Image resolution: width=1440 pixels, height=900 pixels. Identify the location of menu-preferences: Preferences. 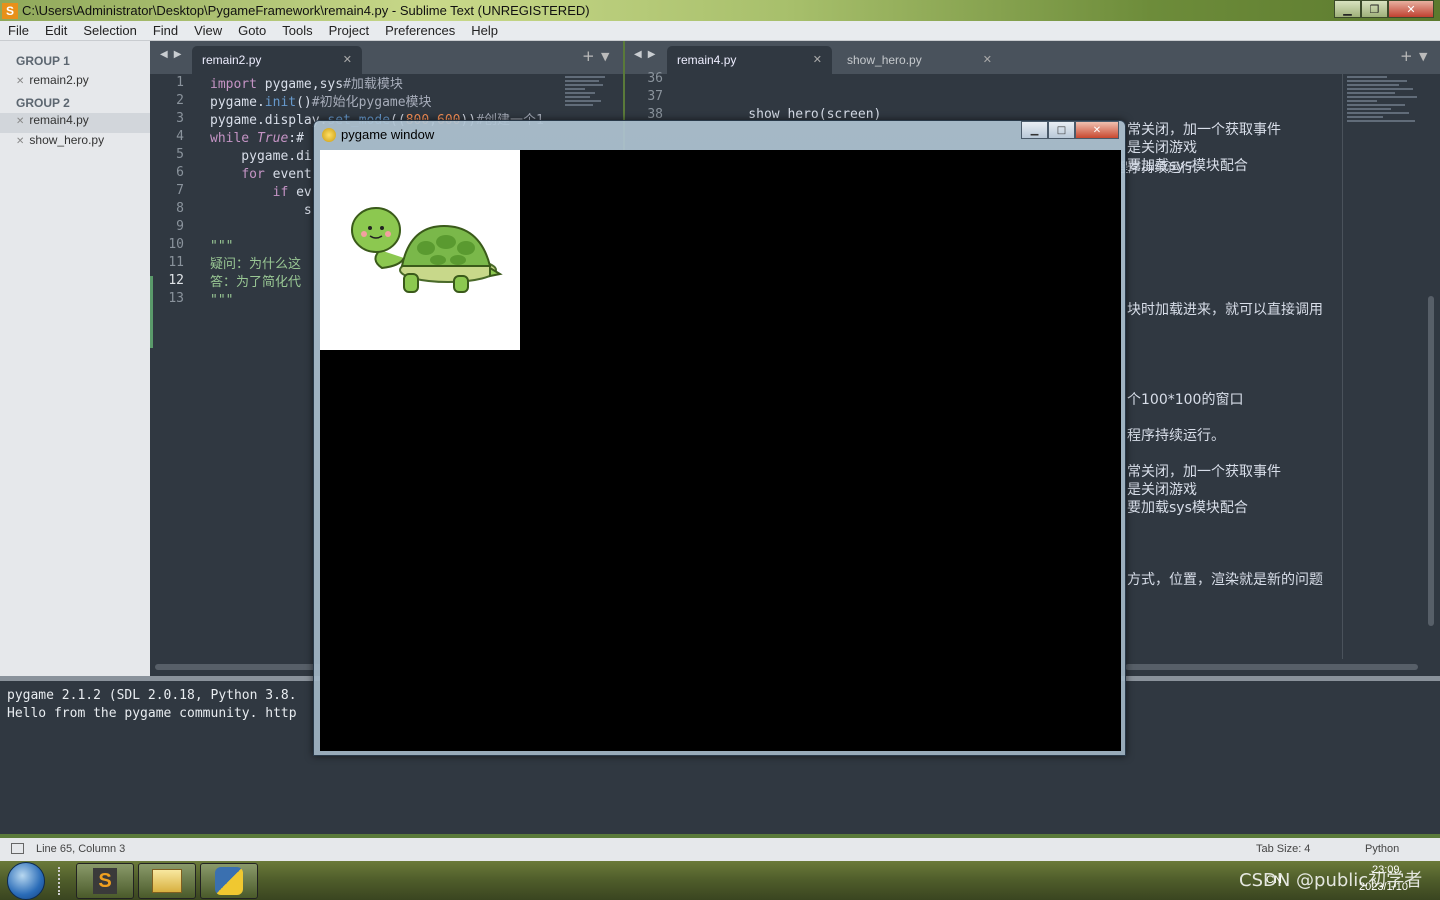
(420, 30).